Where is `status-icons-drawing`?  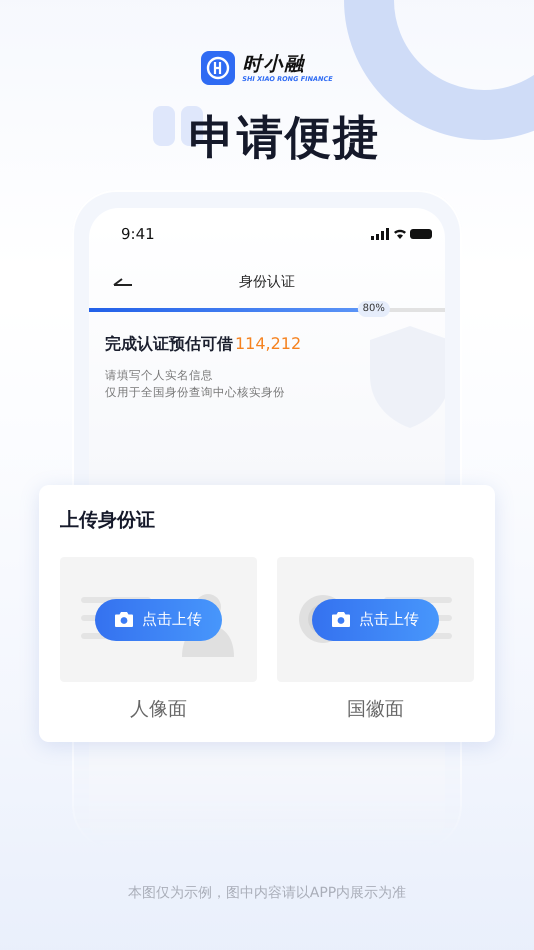
status-icons-drawing is located at coordinates (402, 234).